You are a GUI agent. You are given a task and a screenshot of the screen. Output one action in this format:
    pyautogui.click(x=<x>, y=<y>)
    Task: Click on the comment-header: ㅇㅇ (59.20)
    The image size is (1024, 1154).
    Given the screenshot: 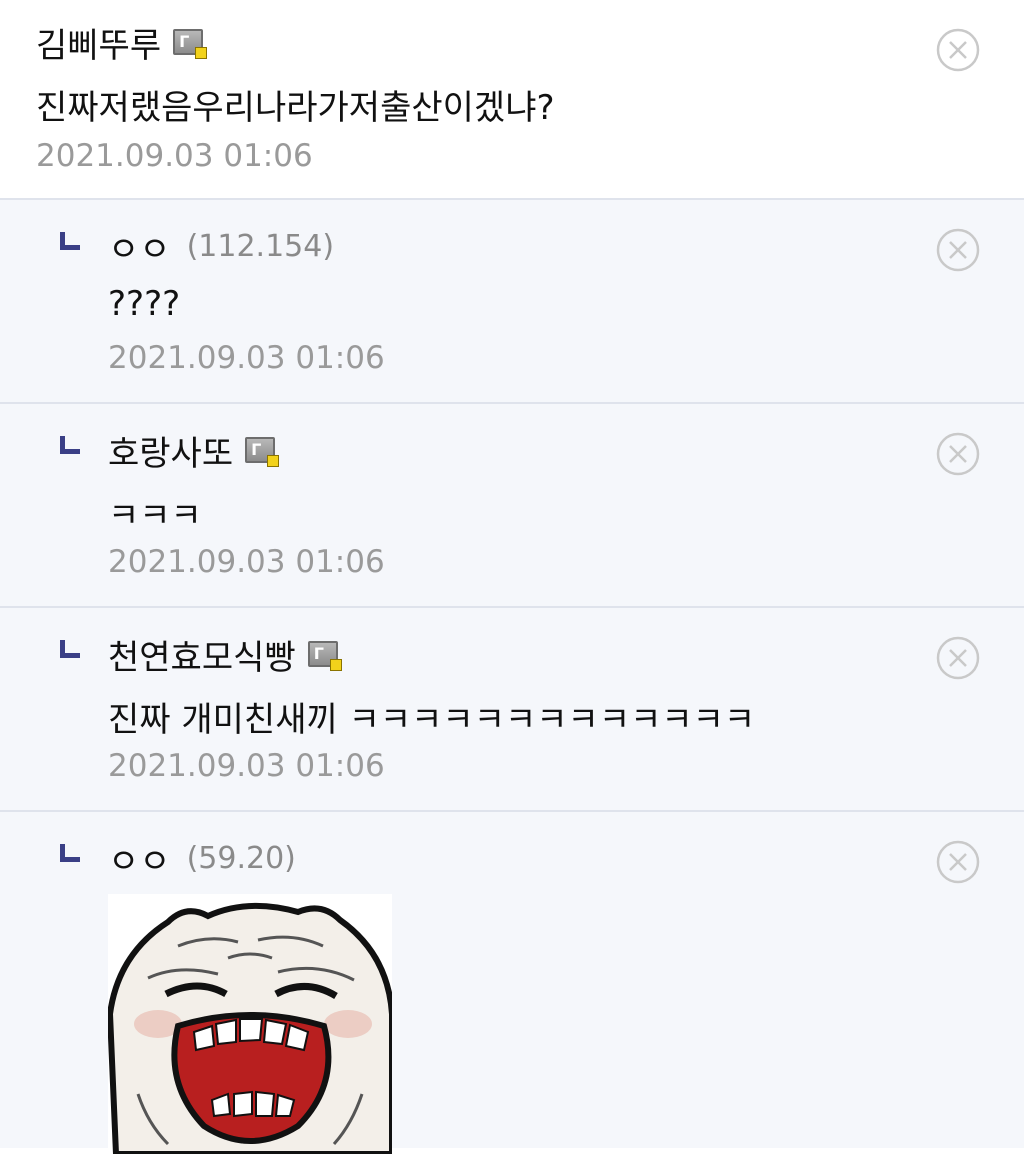 What is the action you would take?
    pyautogui.click(x=202, y=858)
    